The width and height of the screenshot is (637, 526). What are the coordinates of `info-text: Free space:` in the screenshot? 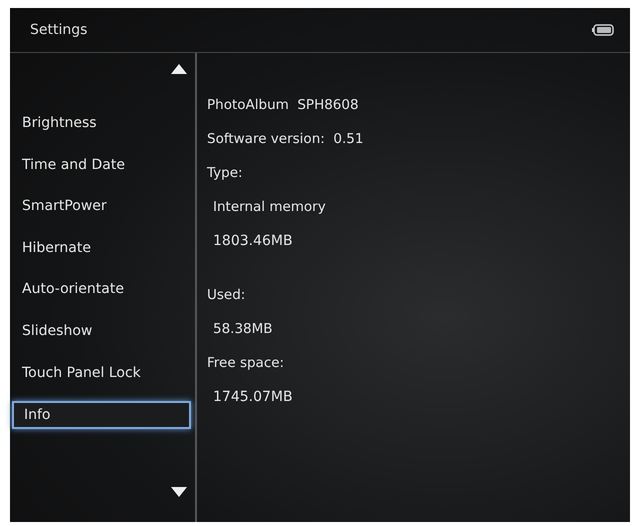 It's located at (245, 363).